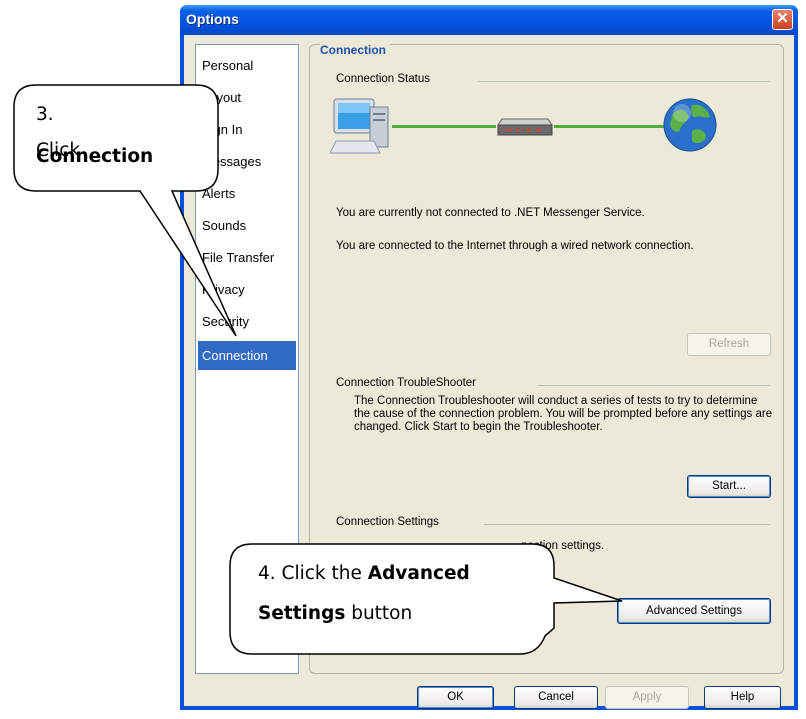 The height and width of the screenshot is (719, 806). What do you see at coordinates (379, 613) in the screenshot?
I see `callout-step-4-suffix: button` at bounding box center [379, 613].